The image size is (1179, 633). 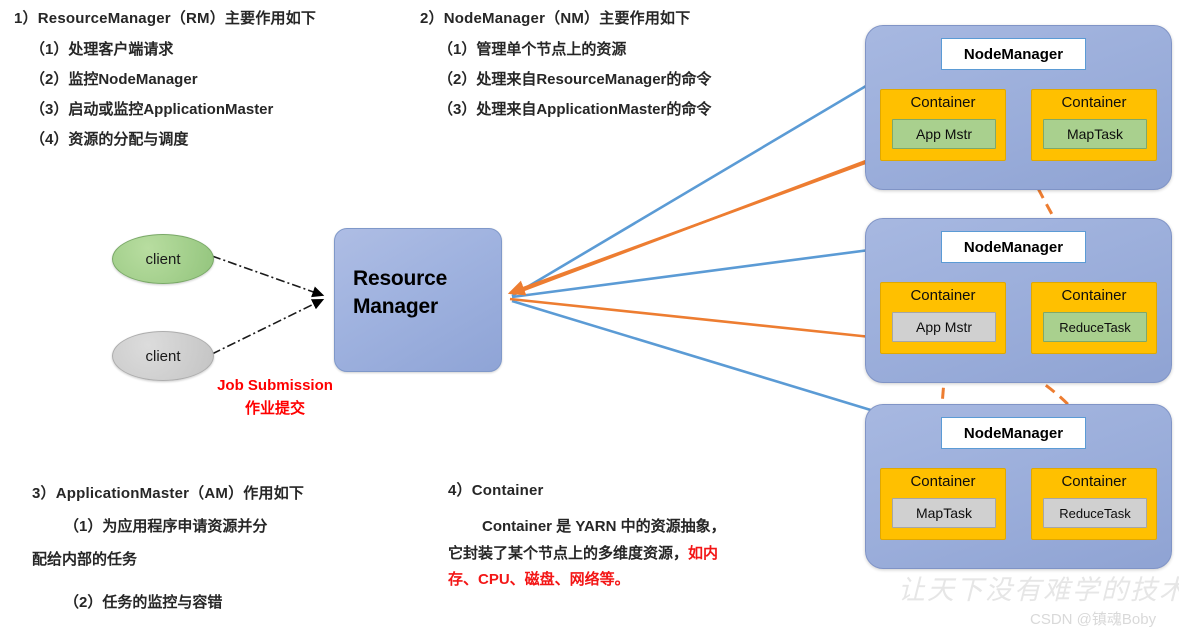 I want to click on section-nm-item-1: （1）管理单个节点上的资源, so click(x=532, y=49).